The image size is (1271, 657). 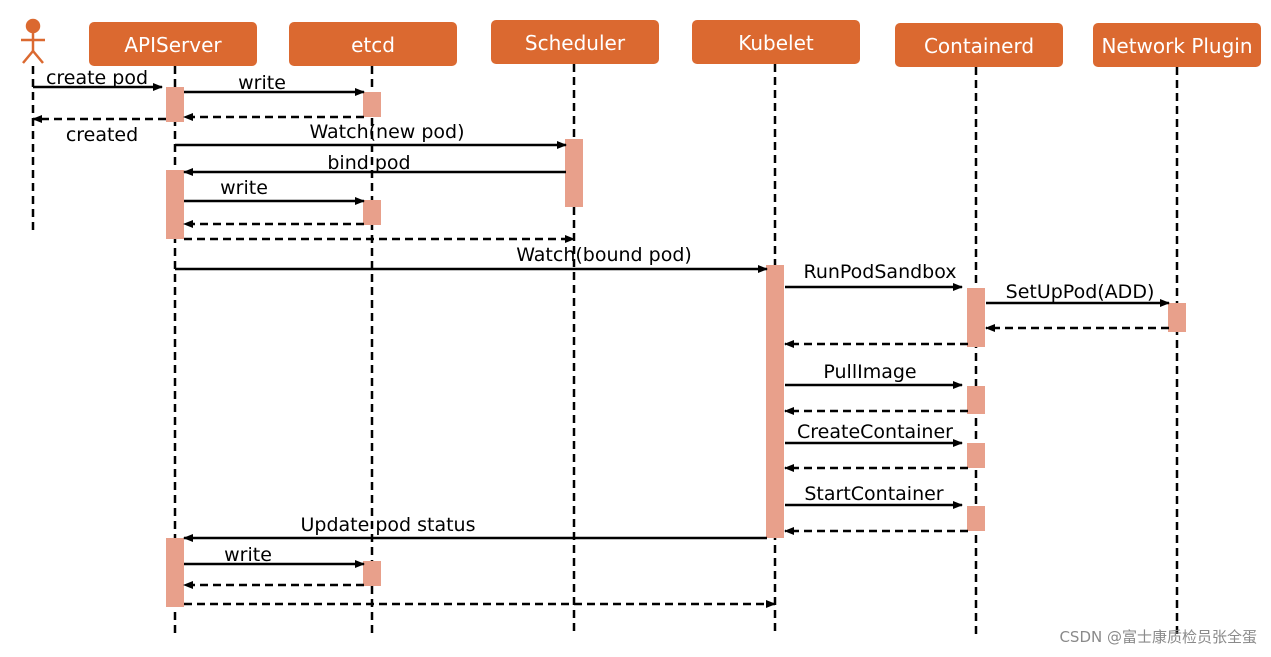 What do you see at coordinates (1080, 292) in the screenshot?
I see `message-label: SetUpPod(ADD)` at bounding box center [1080, 292].